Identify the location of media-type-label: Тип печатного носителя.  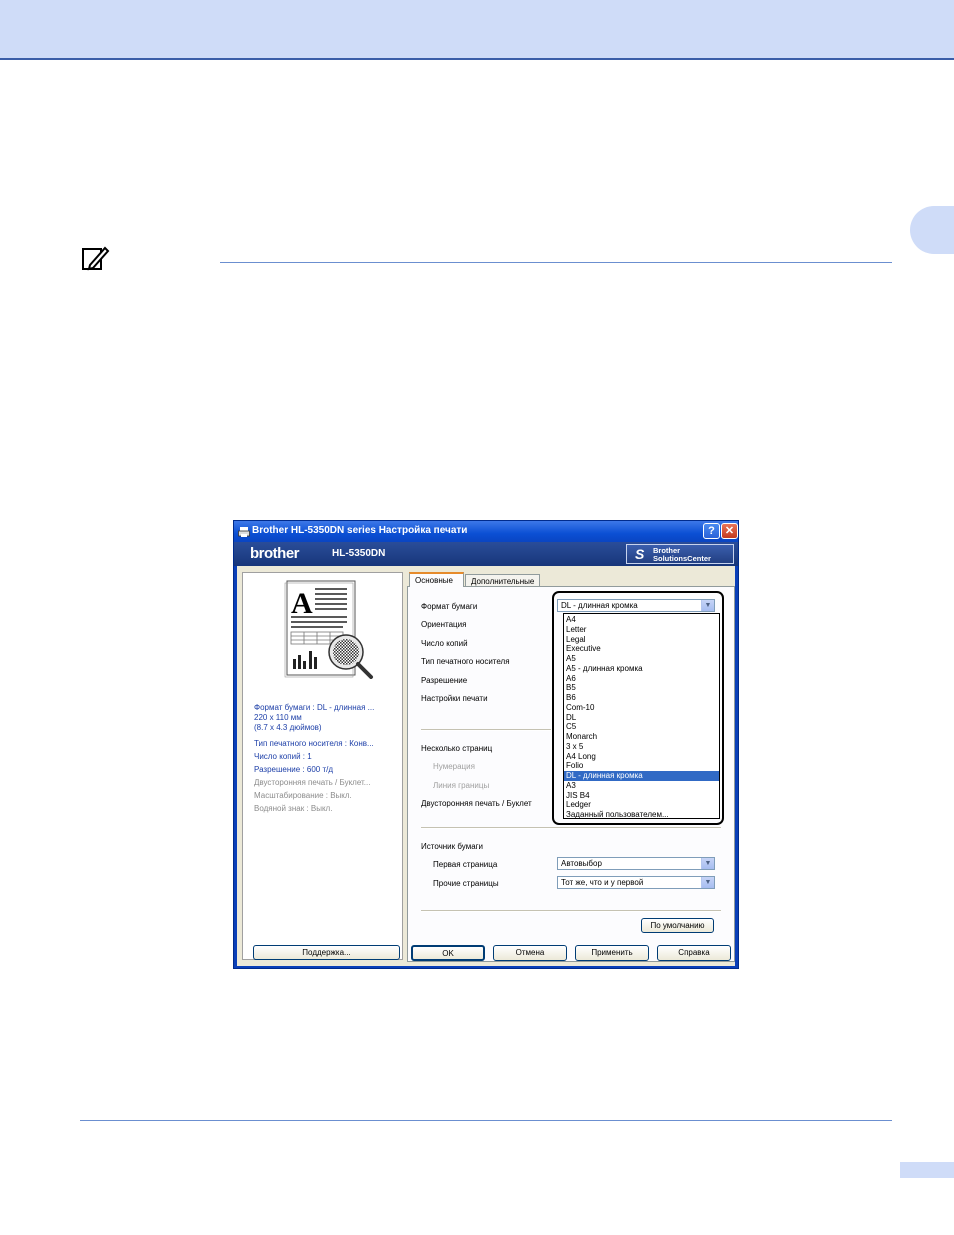
(465, 661).